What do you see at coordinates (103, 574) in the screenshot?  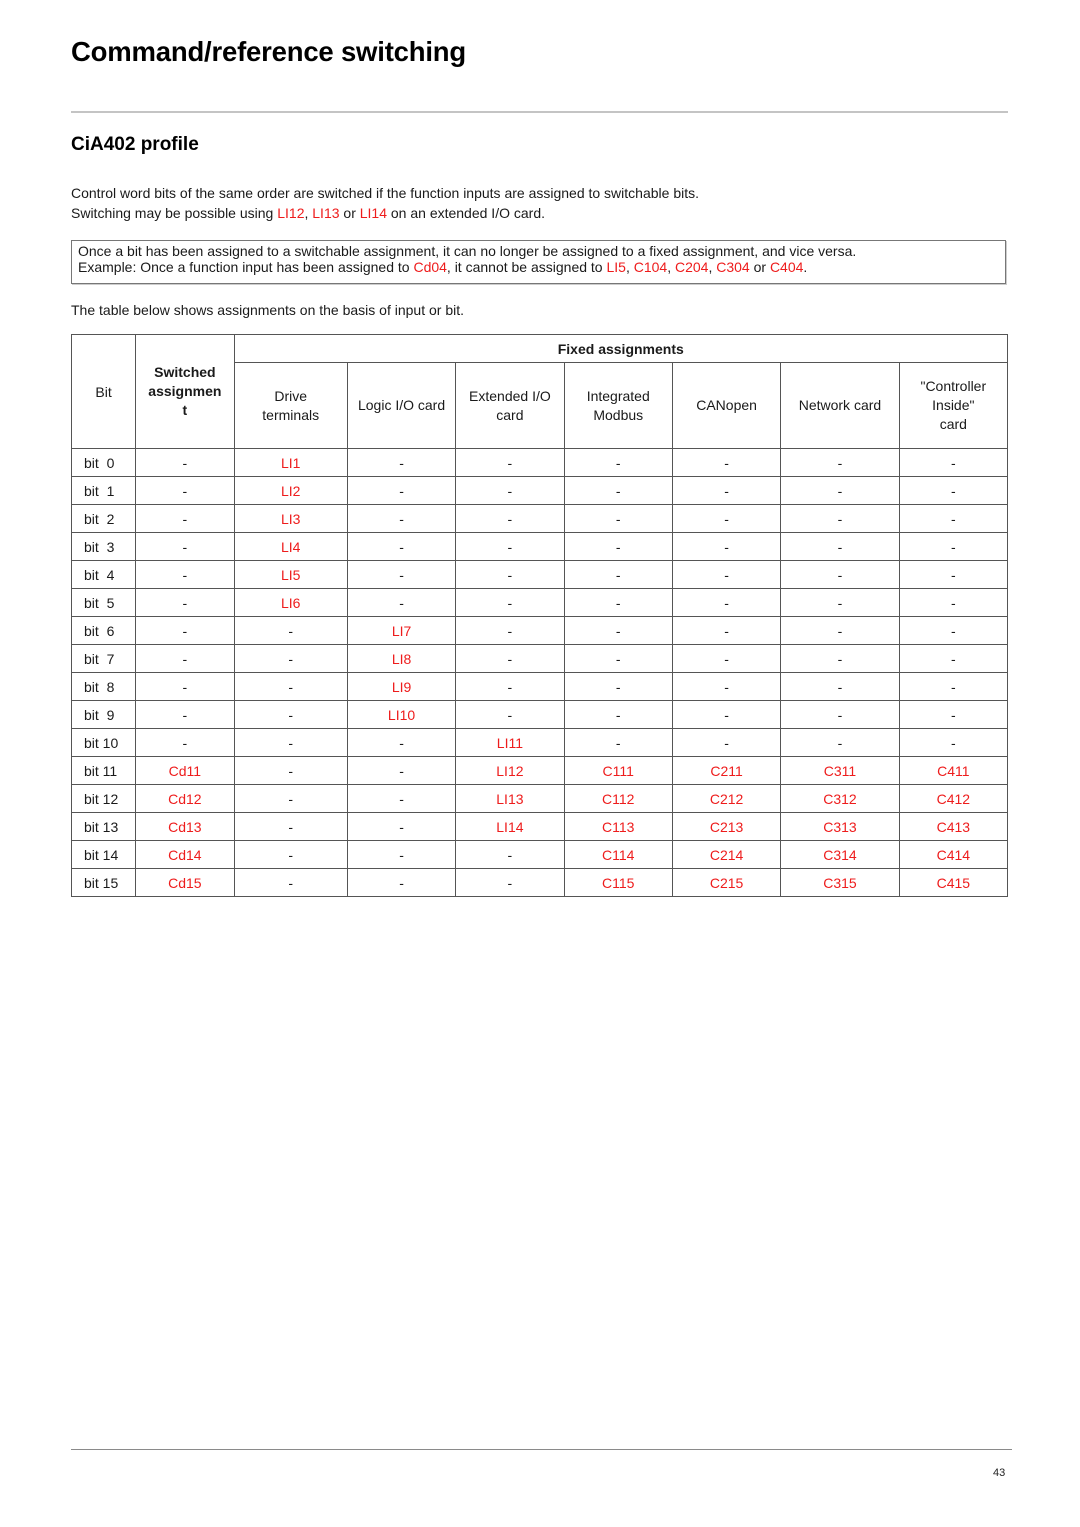 I see `bit-cell: bit 4` at bounding box center [103, 574].